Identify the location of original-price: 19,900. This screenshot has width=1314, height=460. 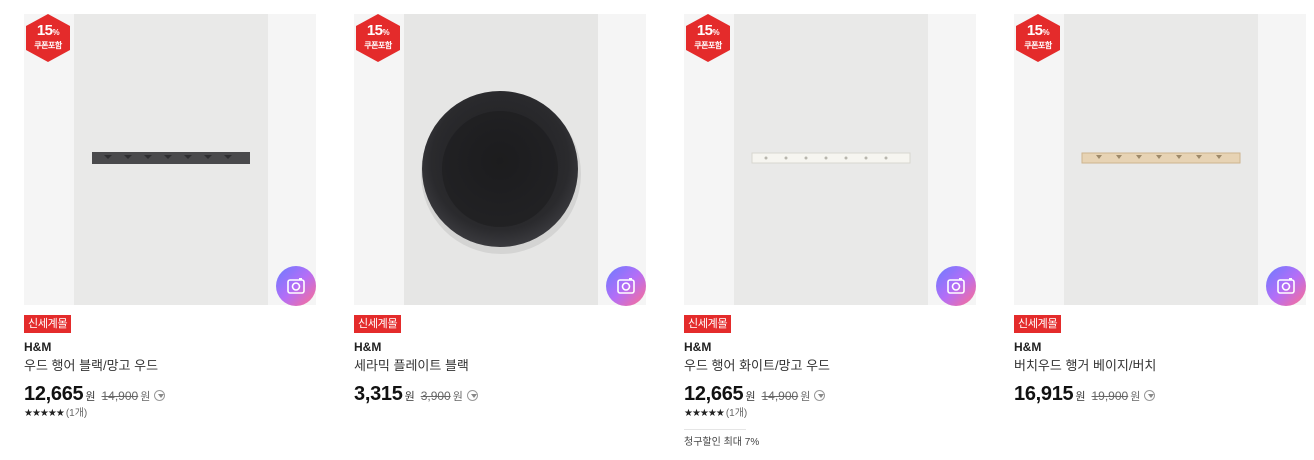
(1110, 396).